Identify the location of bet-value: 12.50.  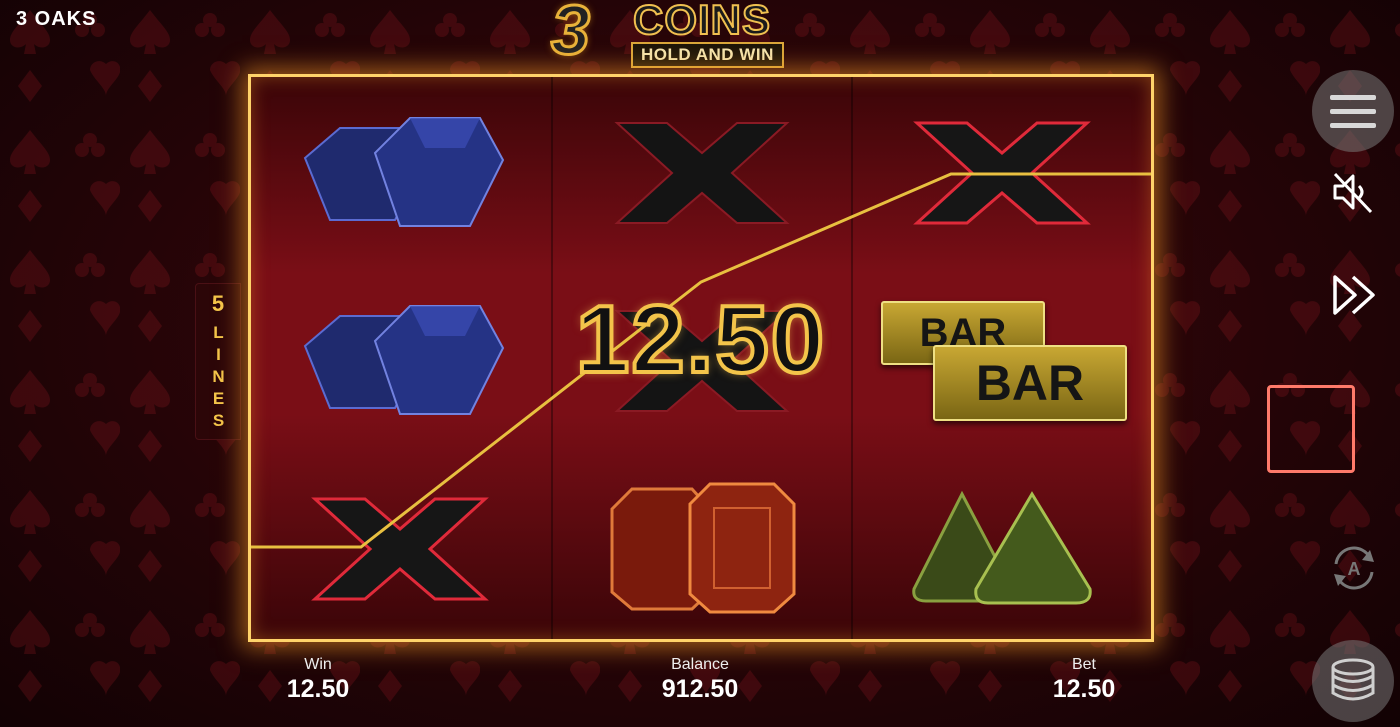
(1084, 689).